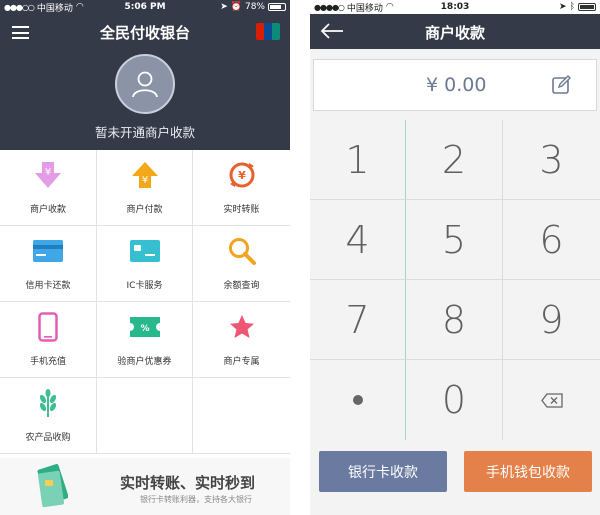  I want to click on magnifier-icon, so click(242, 251).